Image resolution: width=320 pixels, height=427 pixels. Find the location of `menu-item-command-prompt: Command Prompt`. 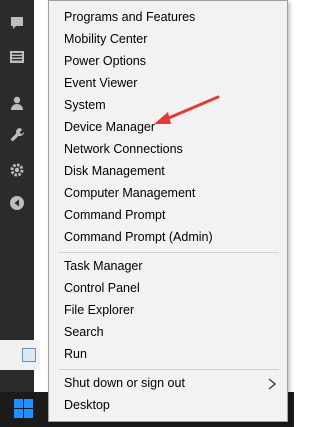

menu-item-command-prompt: Command Prompt is located at coordinates (114, 215).